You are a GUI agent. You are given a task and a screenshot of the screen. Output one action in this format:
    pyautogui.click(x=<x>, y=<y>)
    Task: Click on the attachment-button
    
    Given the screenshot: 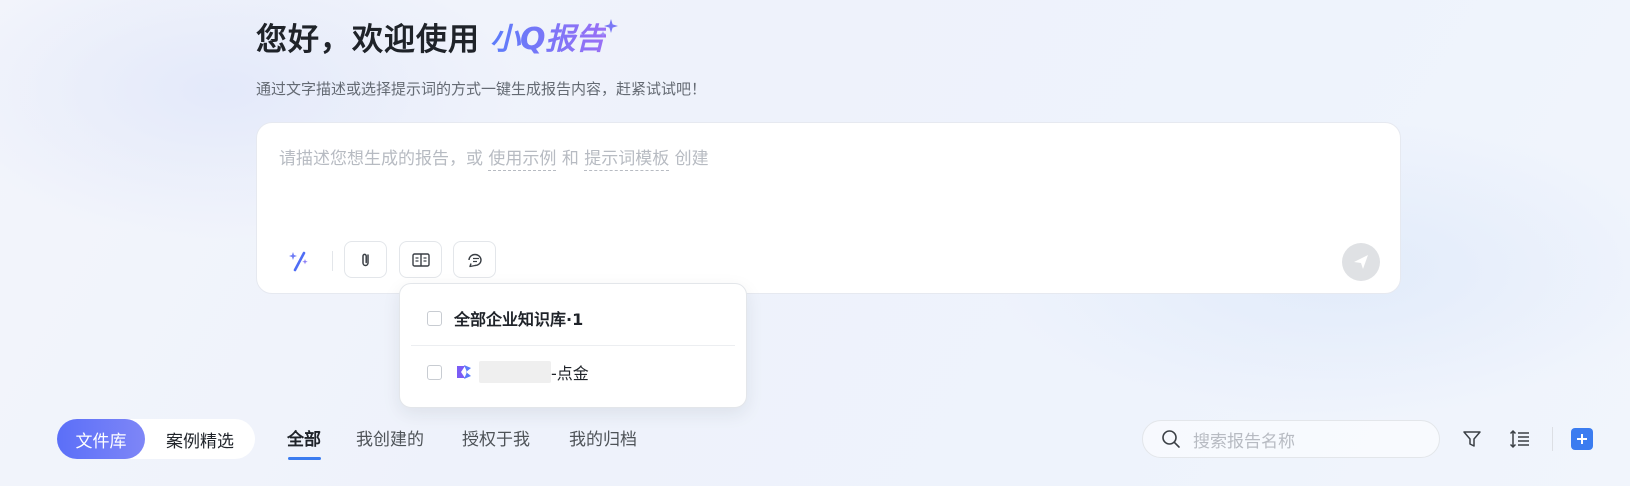 What is the action you would take?
    pyautogui.click(x=365, y=259)
    